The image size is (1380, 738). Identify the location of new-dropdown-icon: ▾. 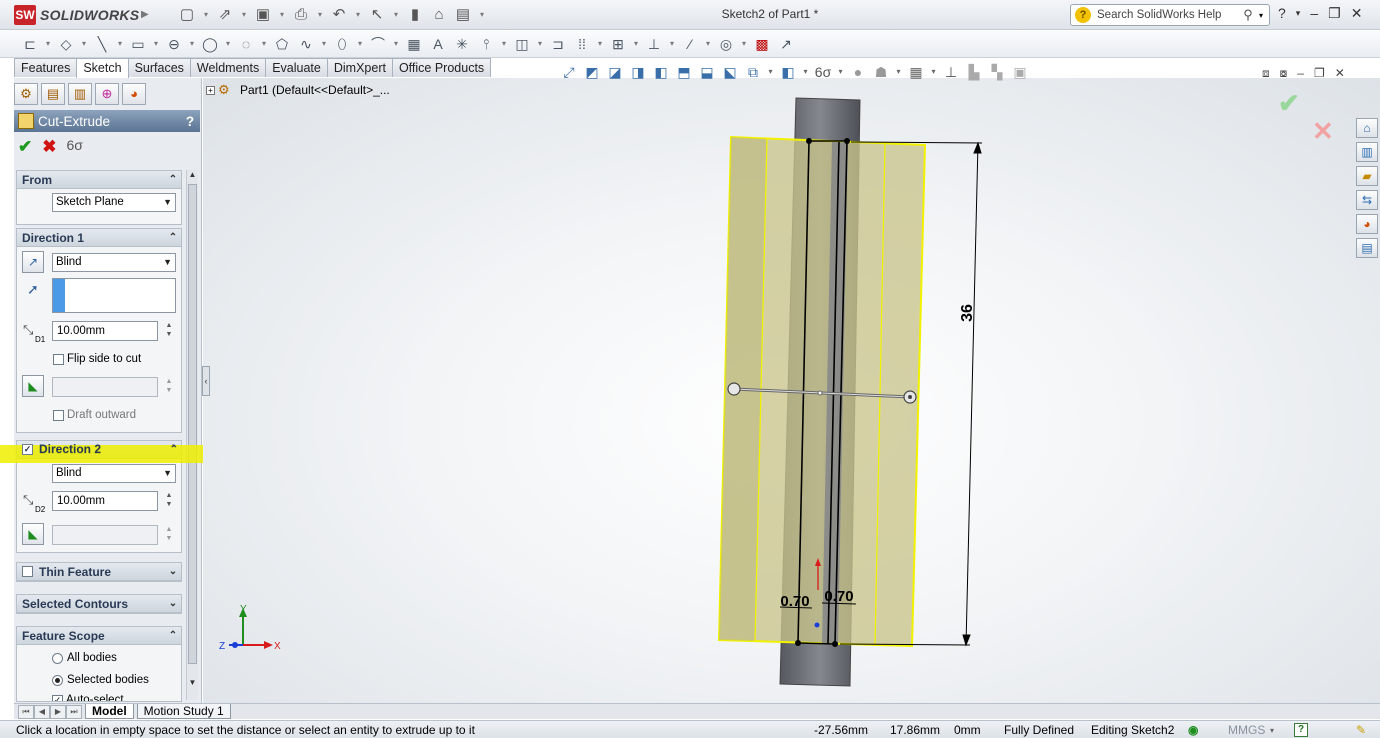
(206, 15).